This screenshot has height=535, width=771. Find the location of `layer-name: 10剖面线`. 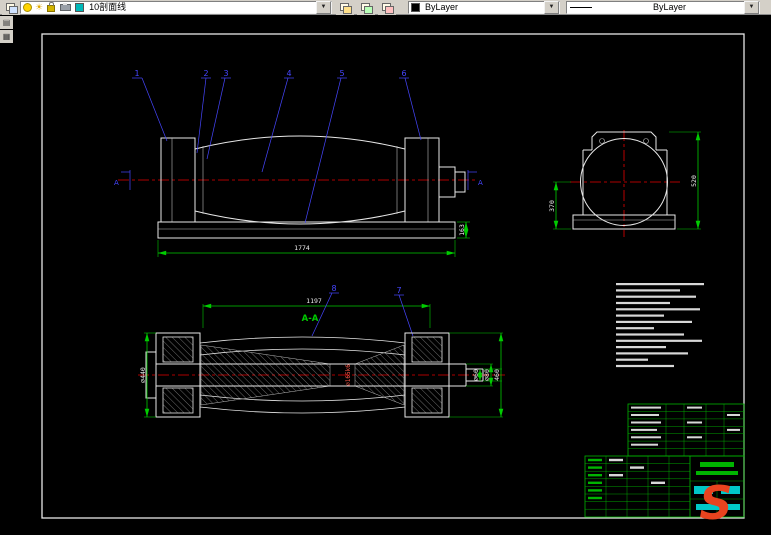

layer-name: 10剖面线 is located at coordinates (108, 6).